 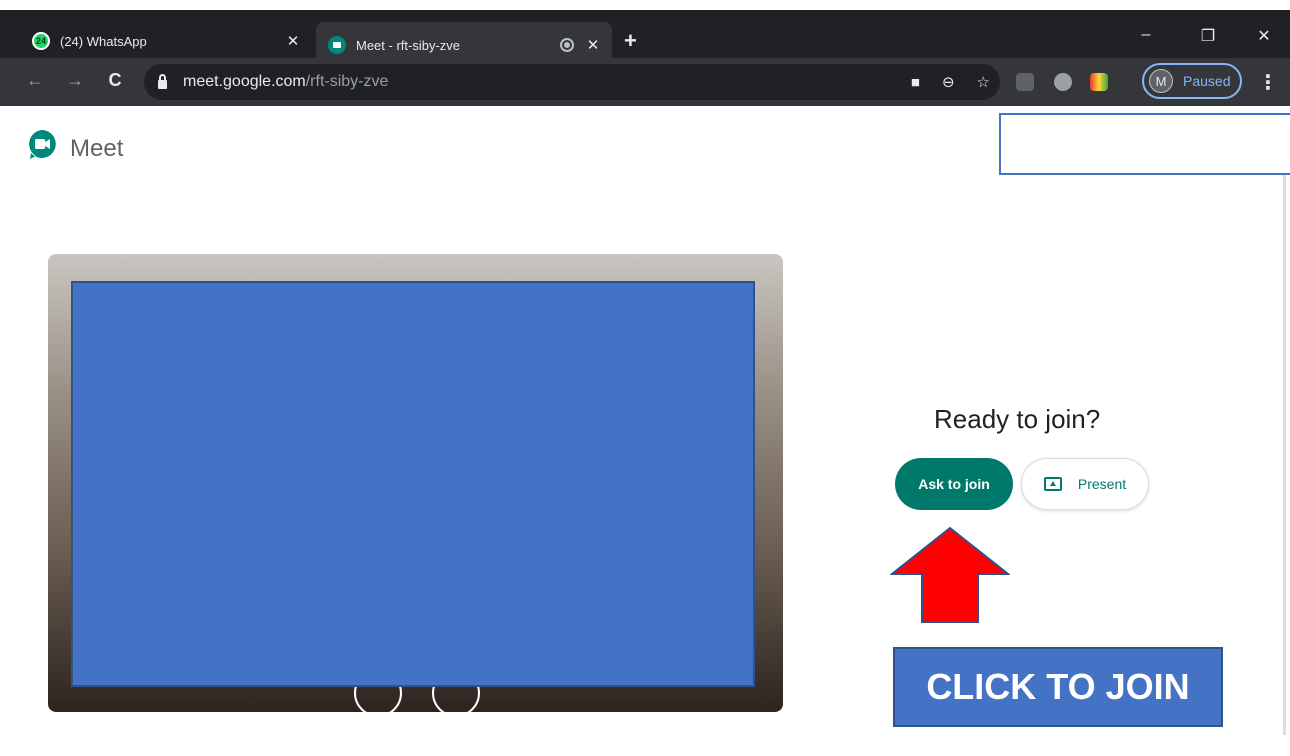 What do you see at coordinates (97, 148) in the screenshot?
I see `app-title: Meet` at bounding box center [97, 148].